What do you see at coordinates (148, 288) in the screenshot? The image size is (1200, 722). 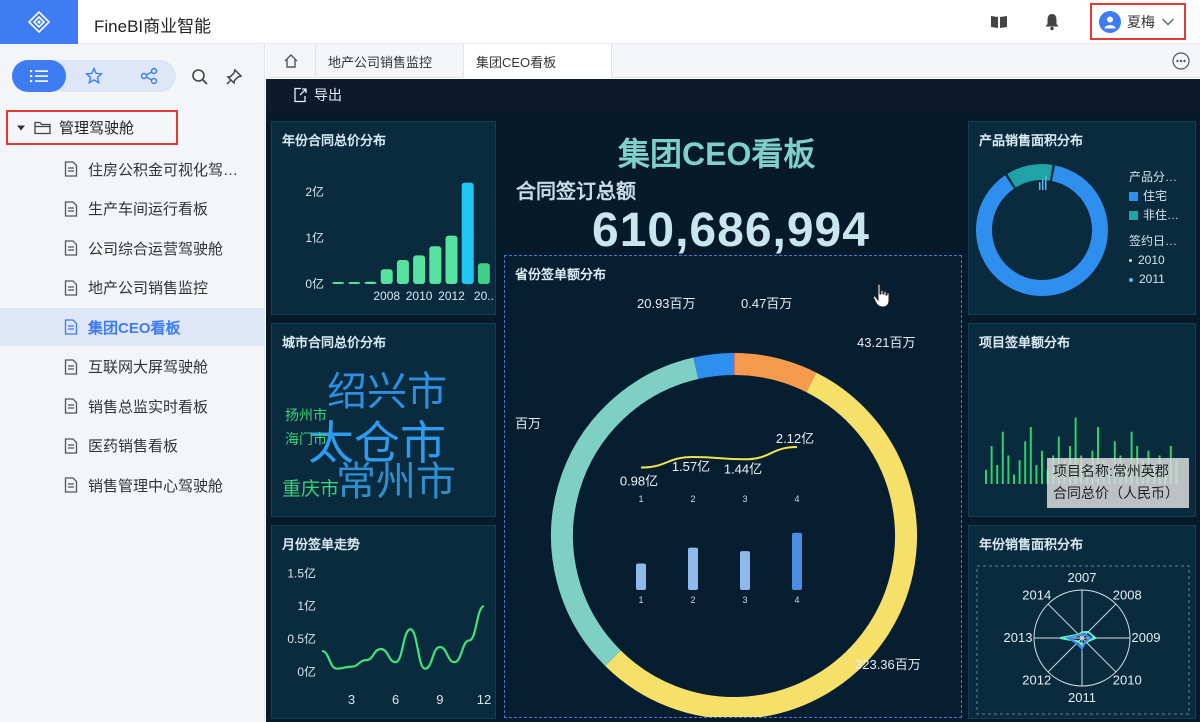 I see `sidebar-item-label: 地产公司销售监控` at bounding box center [148, 288].